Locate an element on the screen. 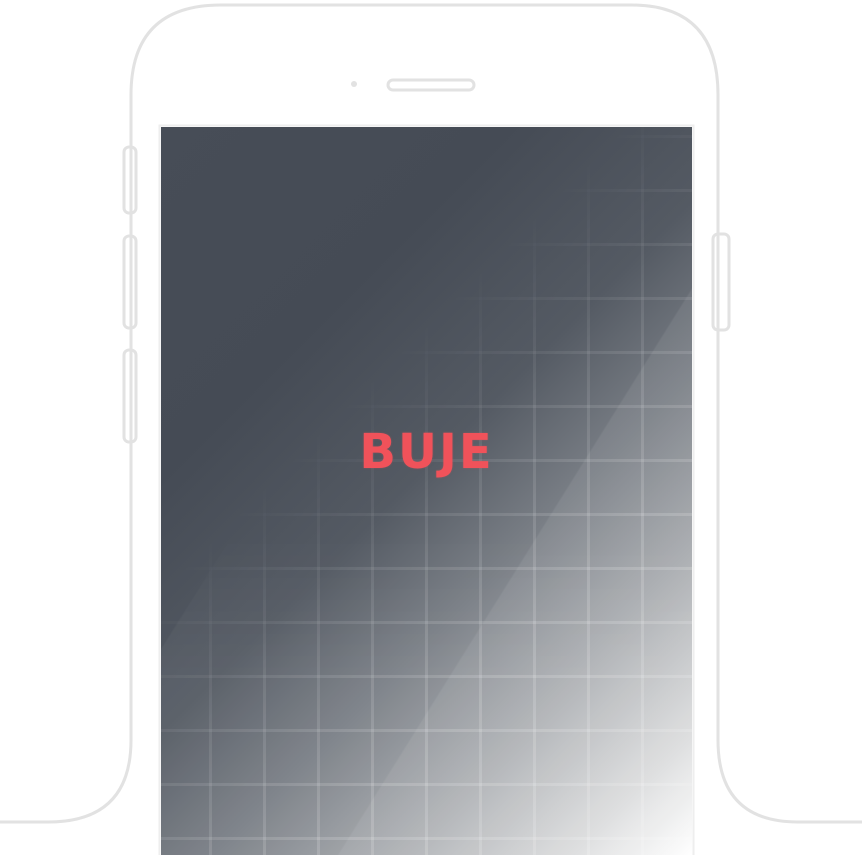  app-logo: BUJE is located at coordinates (426, 452).